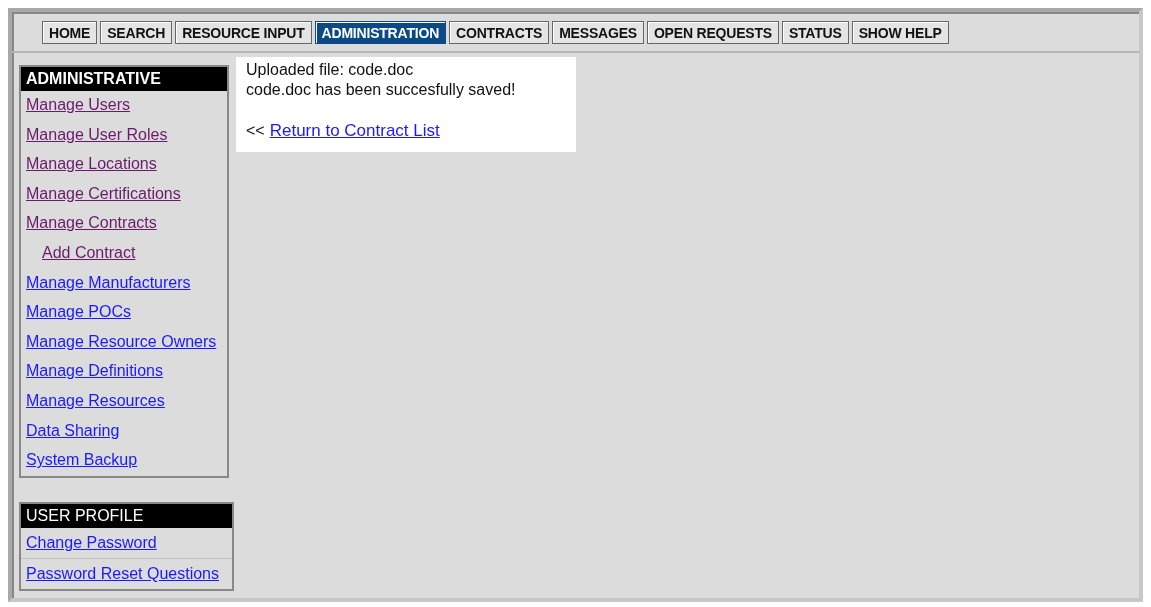 This screenshot has height=607, width=1151. Describe the element at coordinates (124, 313) in the screenshot. I see `menu-link: Manage POCs` at that location.